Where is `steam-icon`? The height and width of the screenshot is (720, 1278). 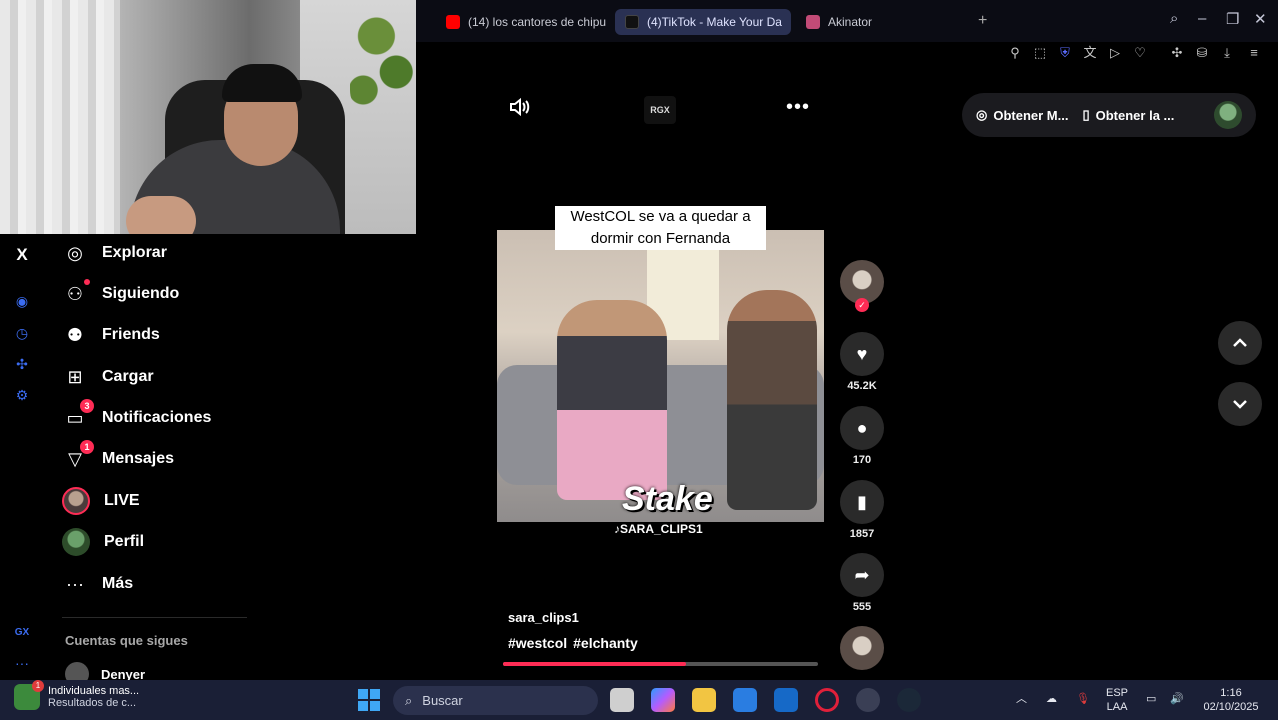
steam-icon is located at coordinates (909, 700).